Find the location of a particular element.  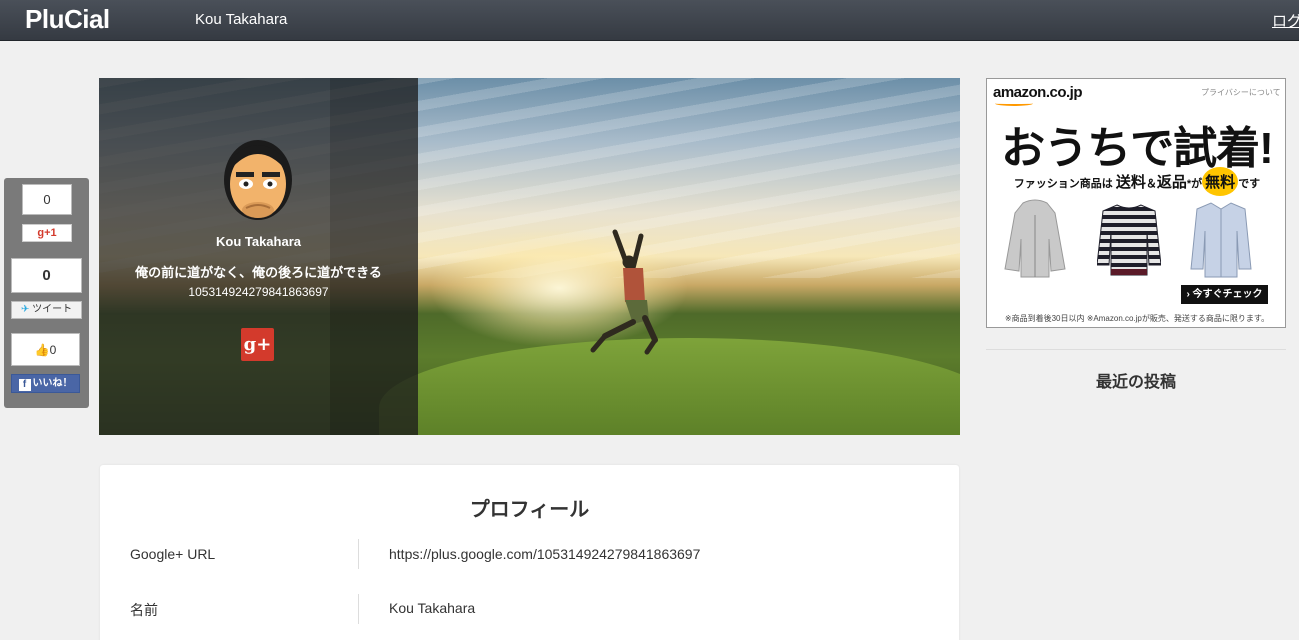

like-count-box: 👍0 is located at coordinates (45, 349).